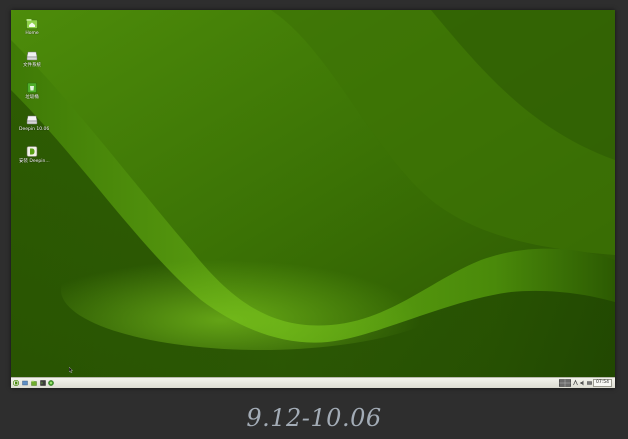  What do you see at coordinates (314, 418) in the screenshot?
I see `version-caption: 9.12-10.06` at bounding box center [314, 418].